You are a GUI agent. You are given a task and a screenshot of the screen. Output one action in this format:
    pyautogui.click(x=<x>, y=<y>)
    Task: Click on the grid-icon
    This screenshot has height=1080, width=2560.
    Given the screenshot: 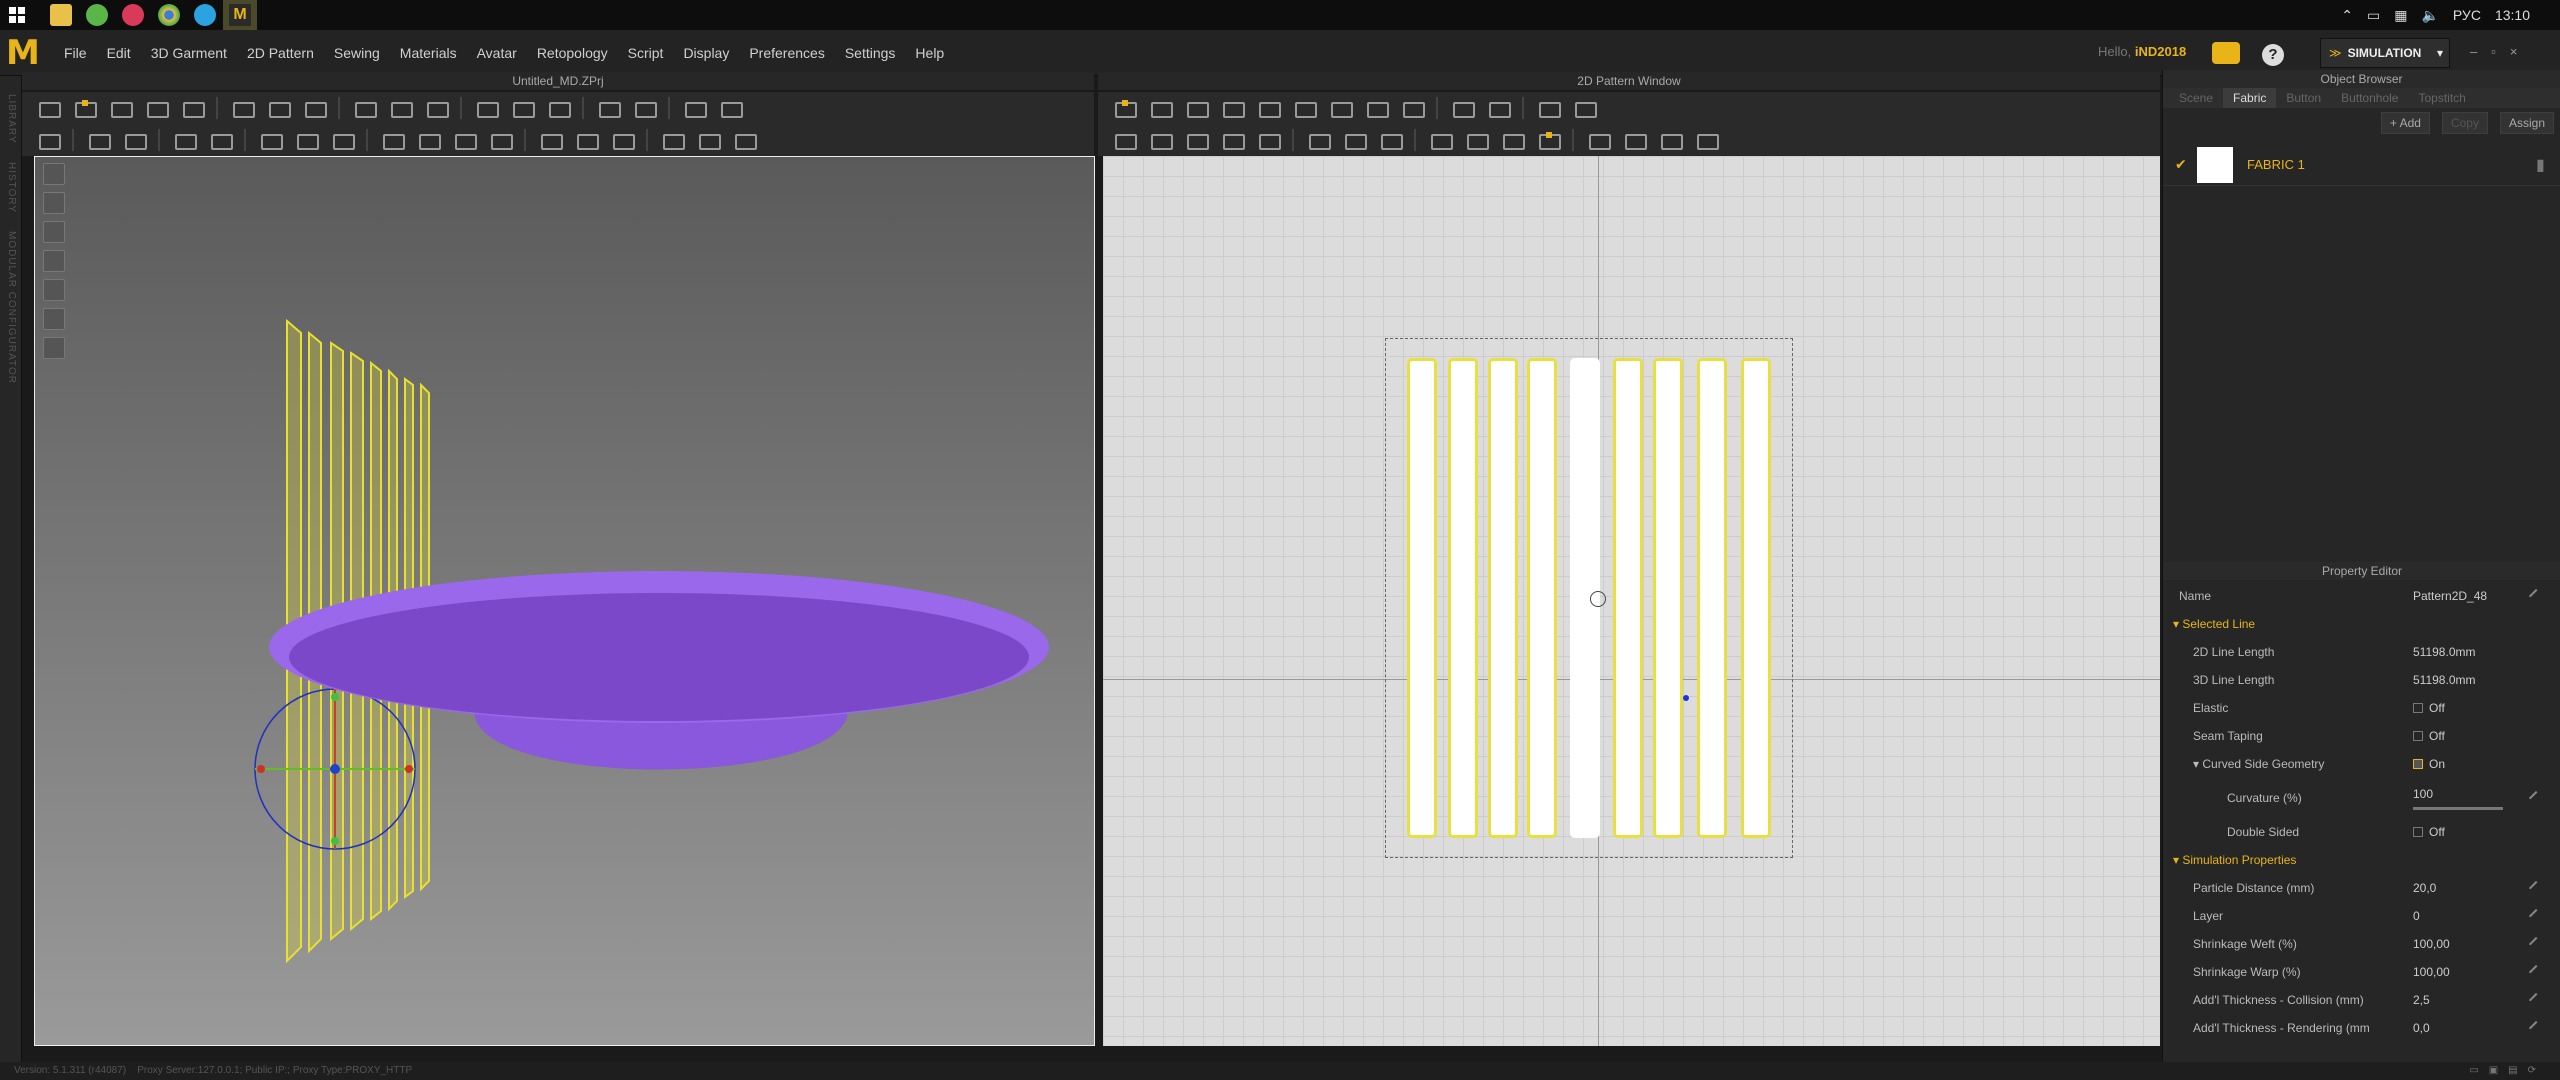 What is the action you would take?
    pyautogui.click(x=694, y=108)
    